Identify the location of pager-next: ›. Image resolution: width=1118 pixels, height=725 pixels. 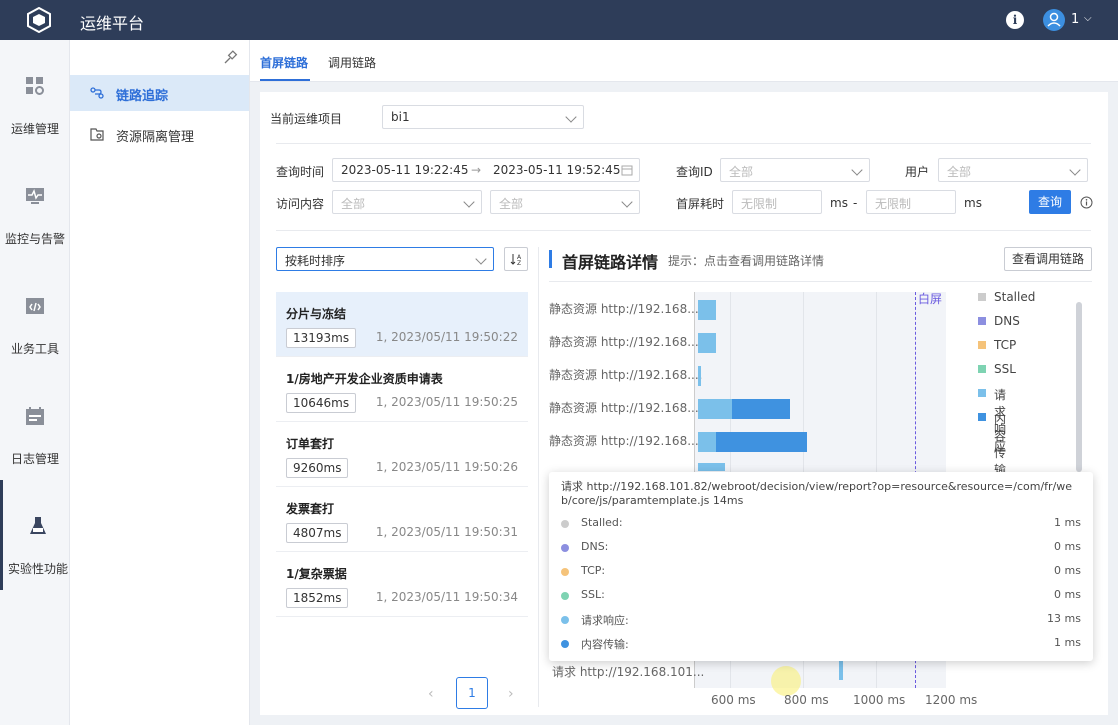
(511, 694).